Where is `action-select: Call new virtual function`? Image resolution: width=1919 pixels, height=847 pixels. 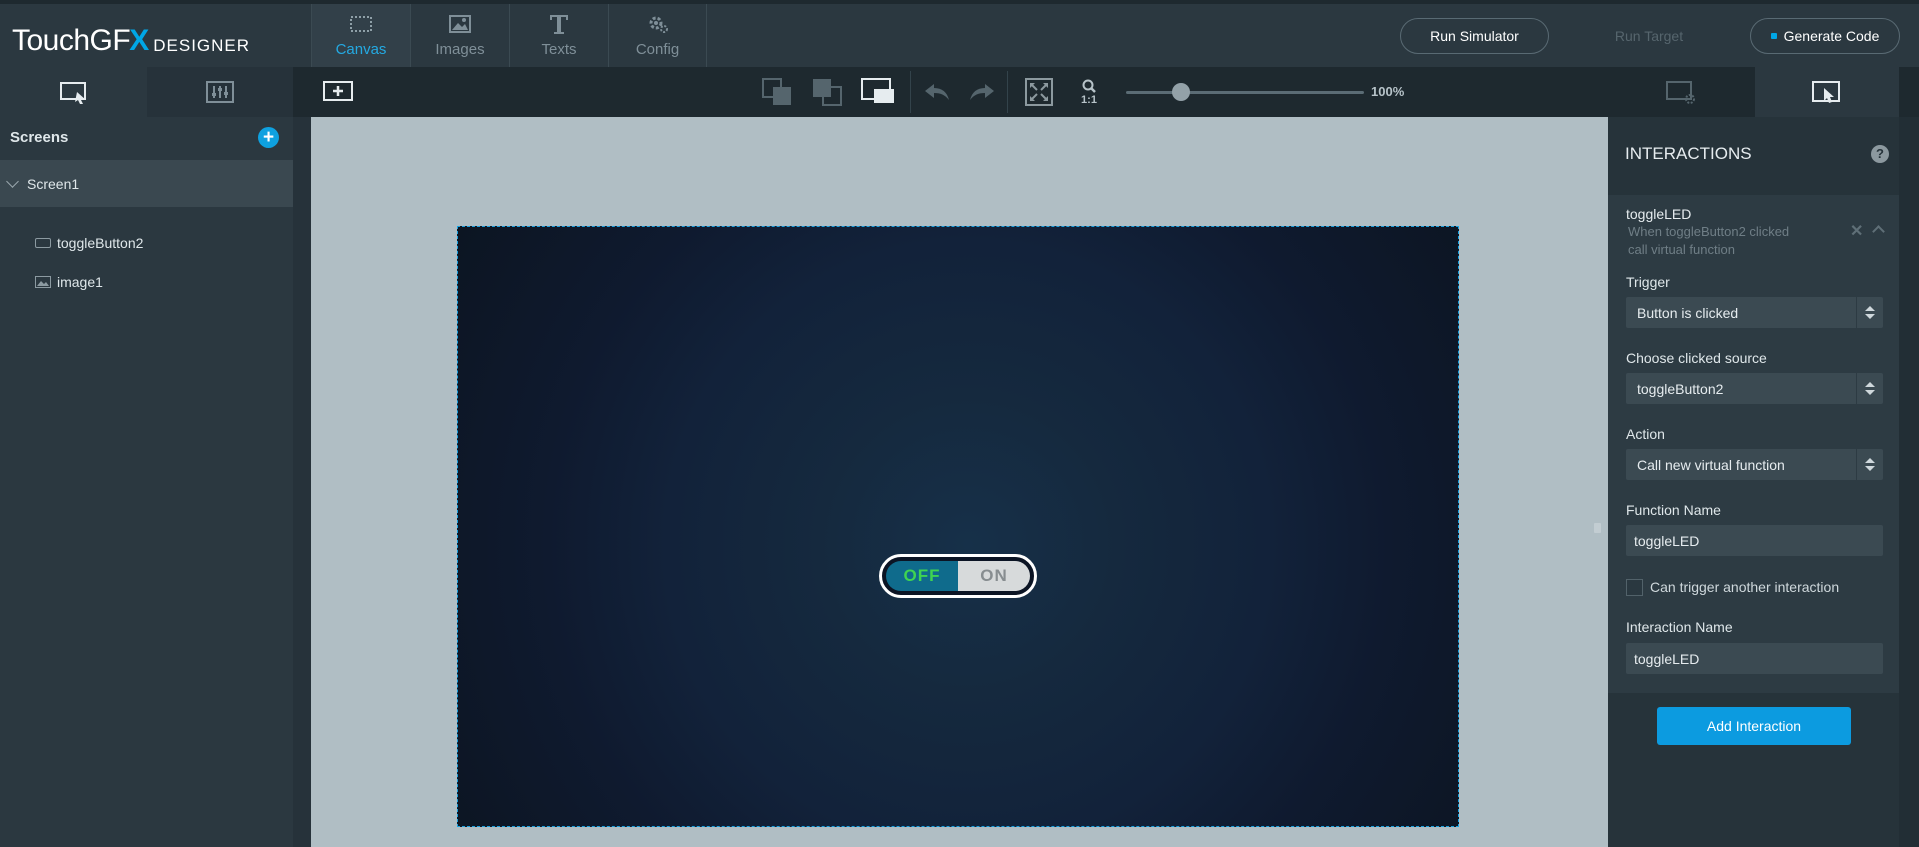
action-select: Call new virtual function is located at coordinates (1754, 464).